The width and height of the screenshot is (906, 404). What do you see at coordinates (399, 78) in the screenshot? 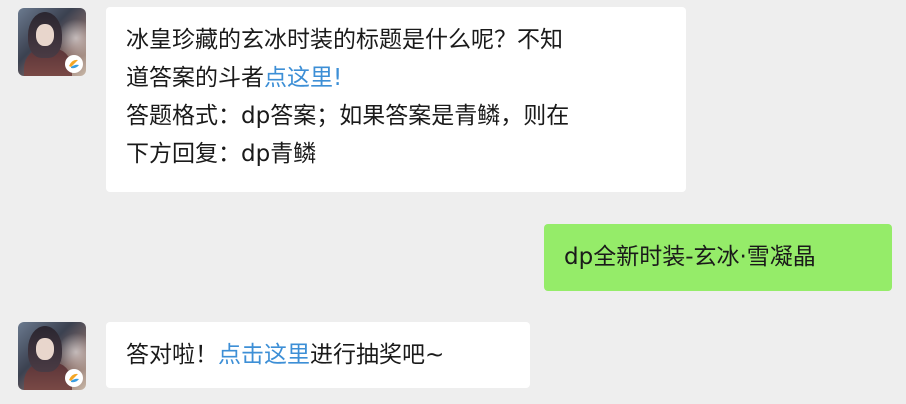
I see `message-text-line: 道答案的斗者点这里!` at bounding box center [399, 78].